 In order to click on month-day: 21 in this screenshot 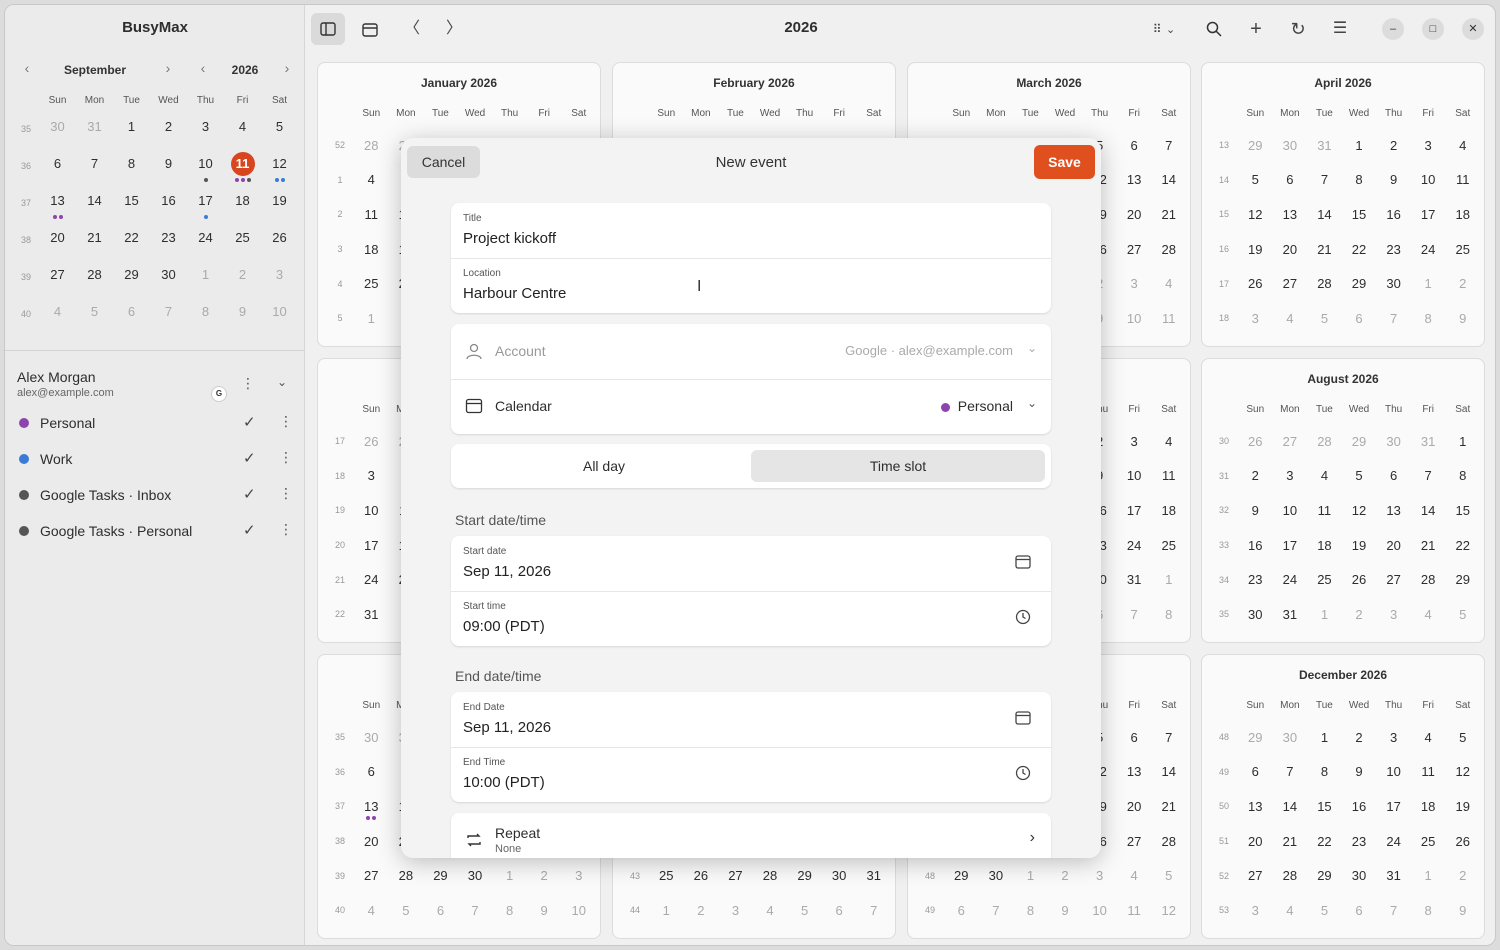, I will do `click(1428, 545)`.